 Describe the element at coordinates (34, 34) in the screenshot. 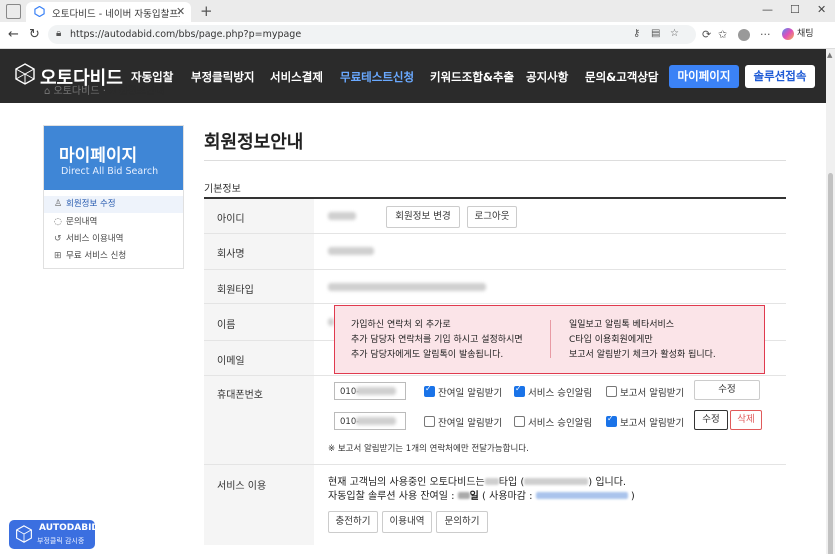

I see `reload-icon: ↻` at that location.